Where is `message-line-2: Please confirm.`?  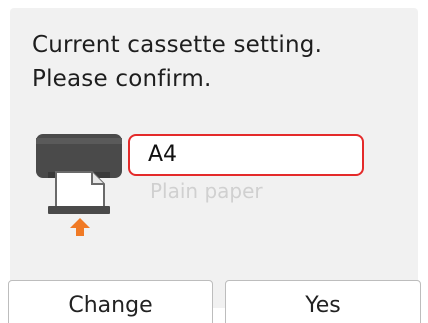 message-line-2: Please confirm. is located at coordinates (122, 79).